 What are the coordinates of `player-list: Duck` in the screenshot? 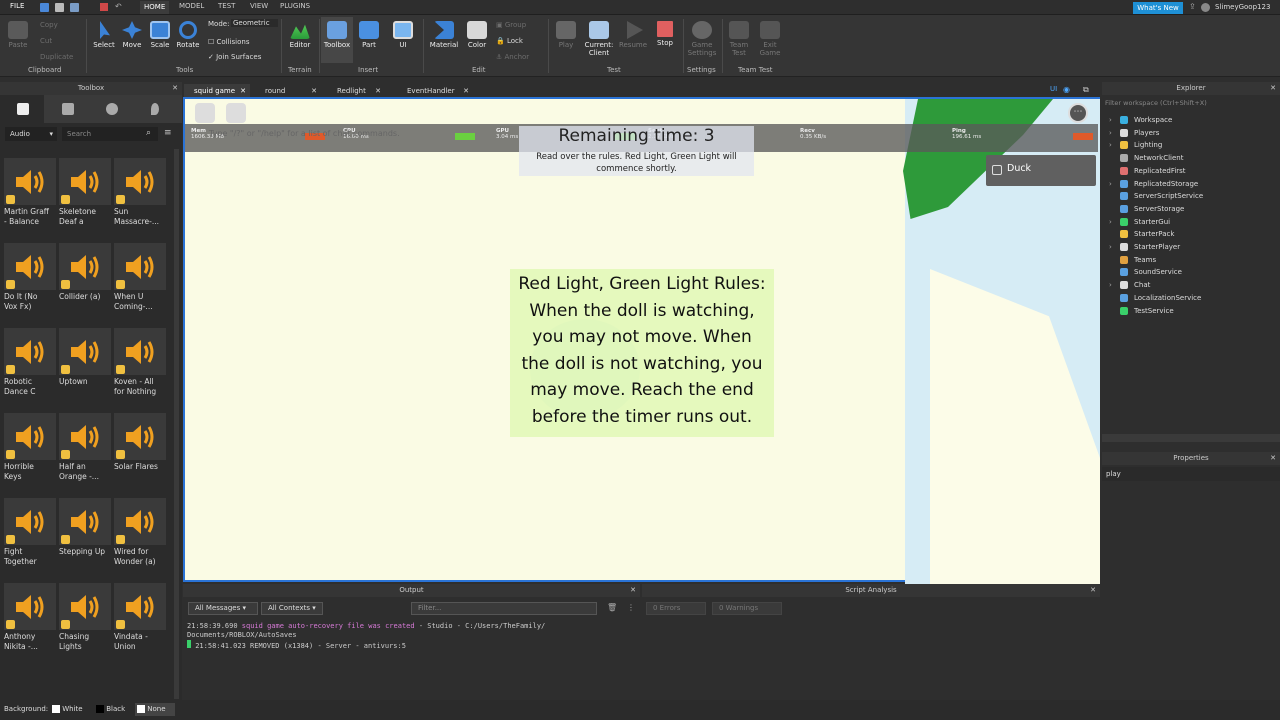 It's located at (1041, 170).